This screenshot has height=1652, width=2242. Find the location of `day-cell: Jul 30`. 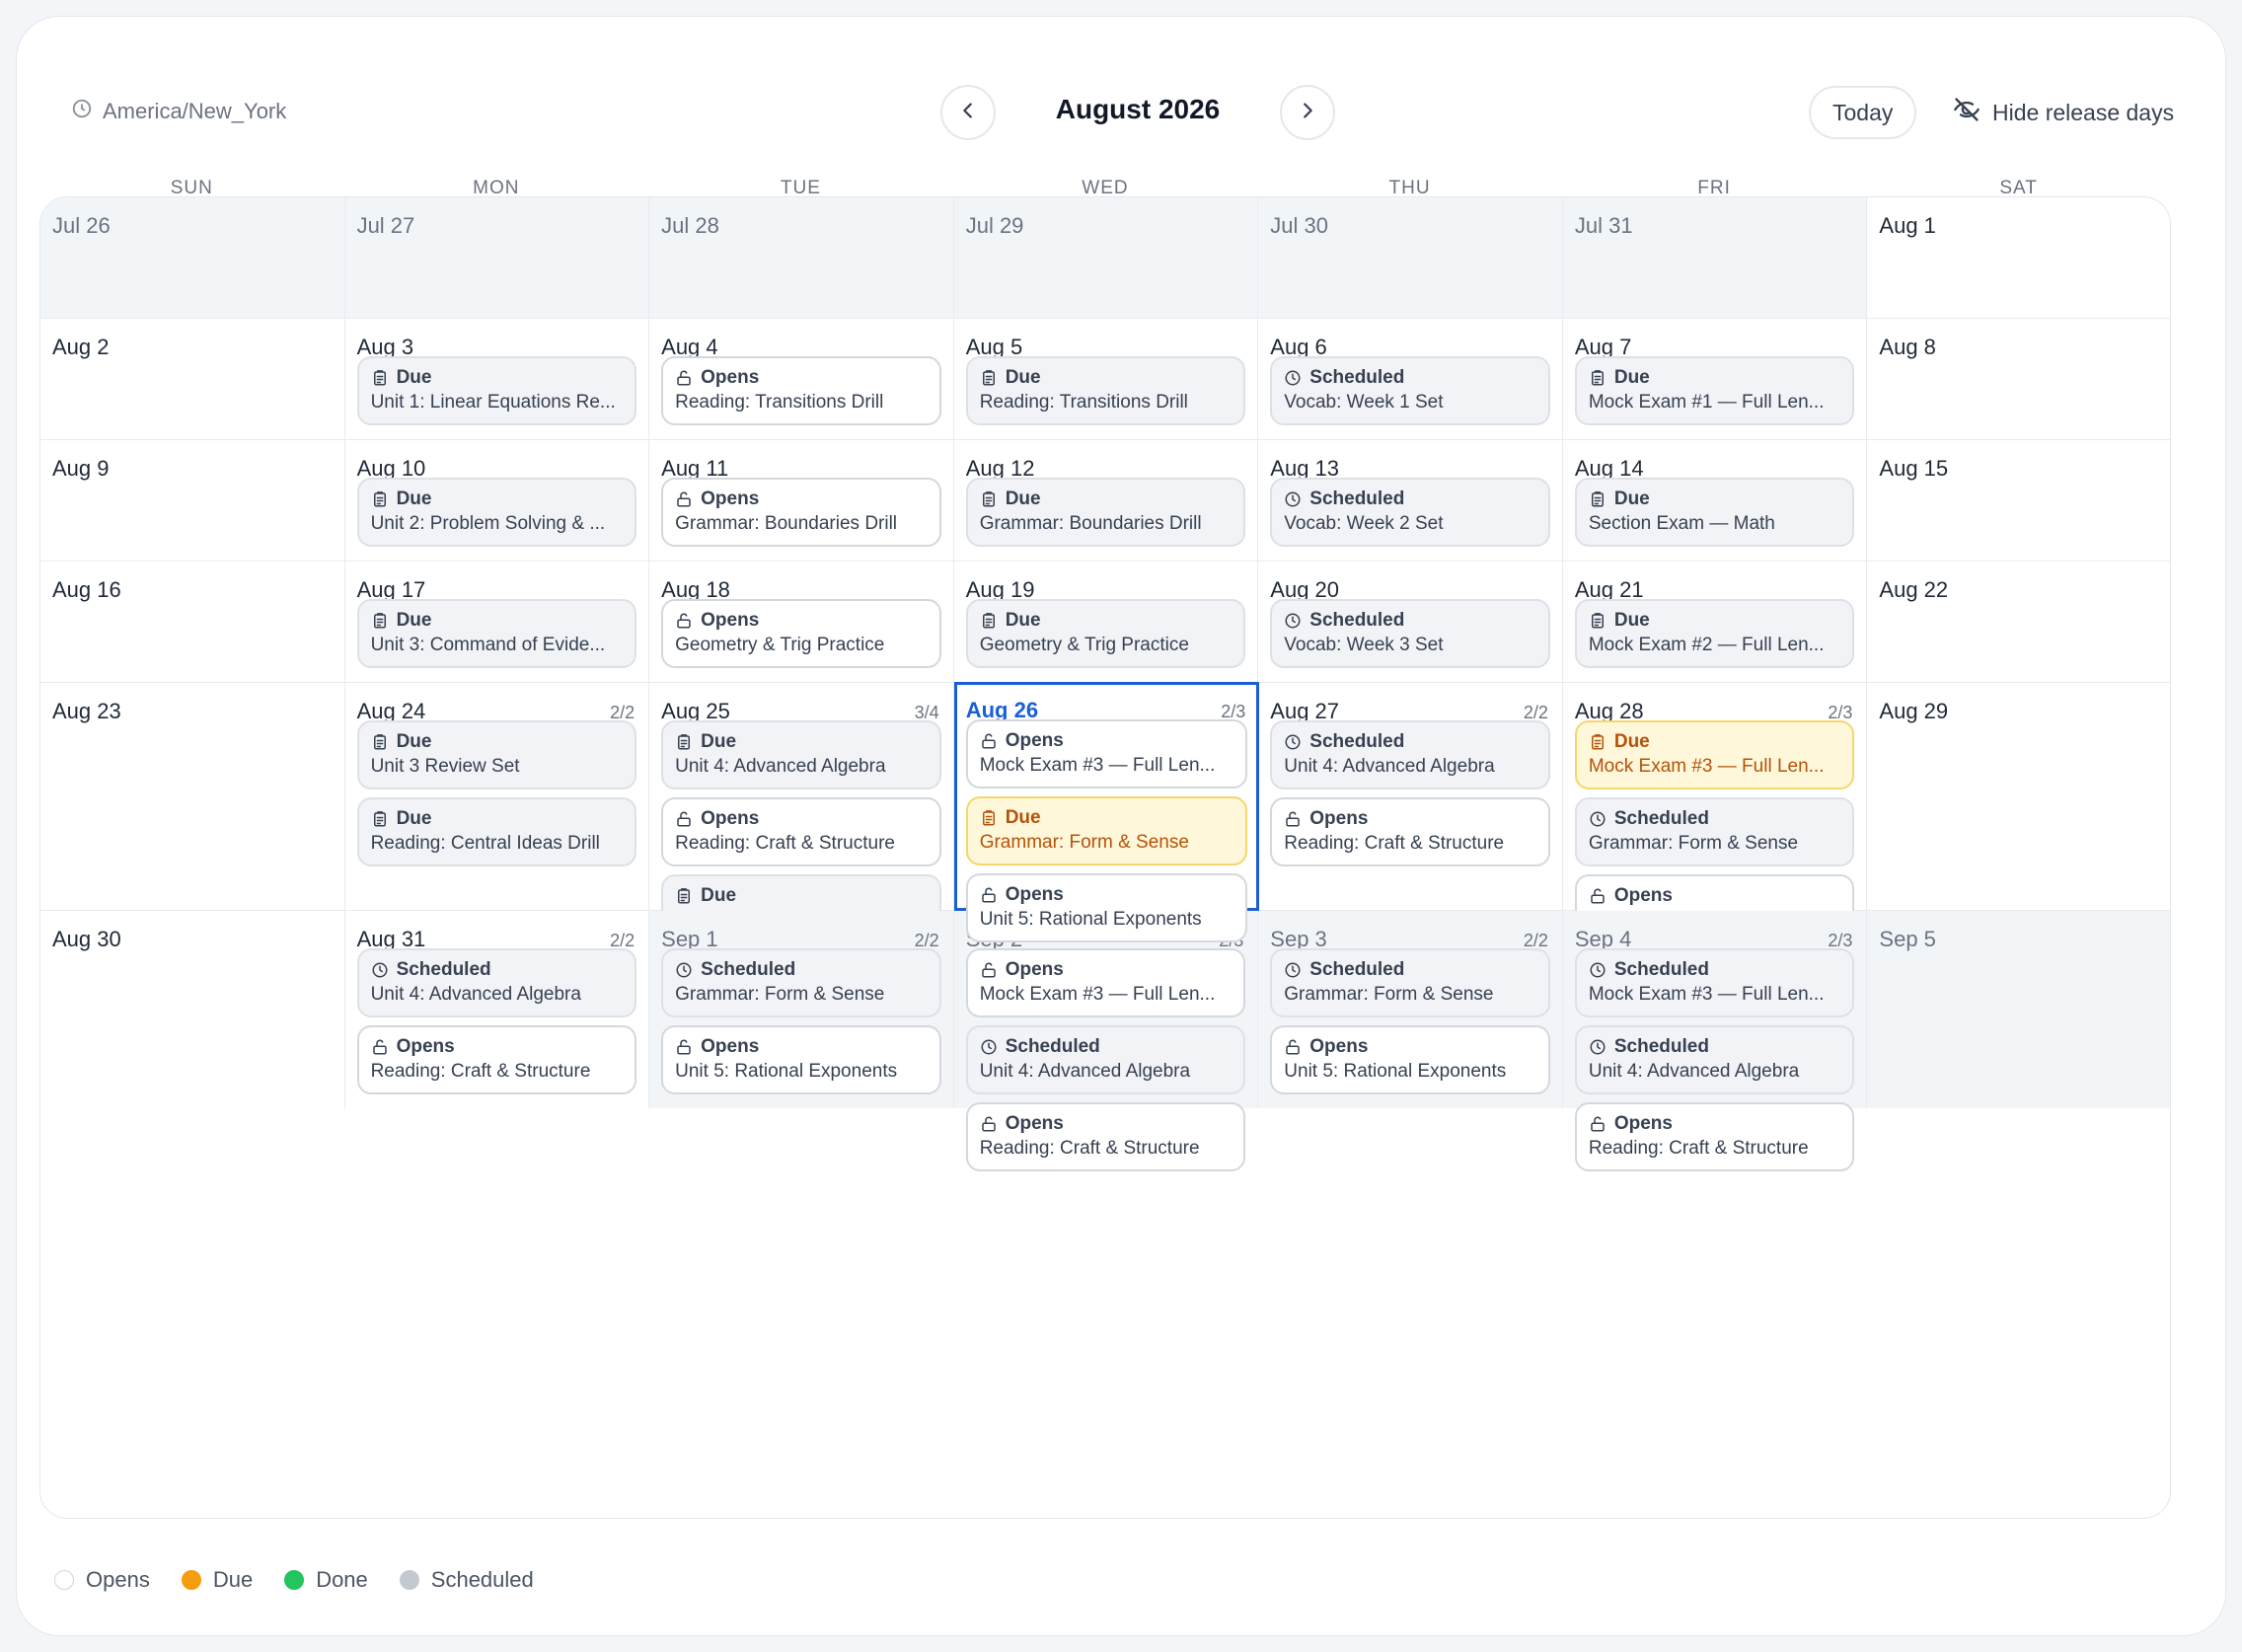

day-cell: Jul 30 is located at coordinates (1410, 258).